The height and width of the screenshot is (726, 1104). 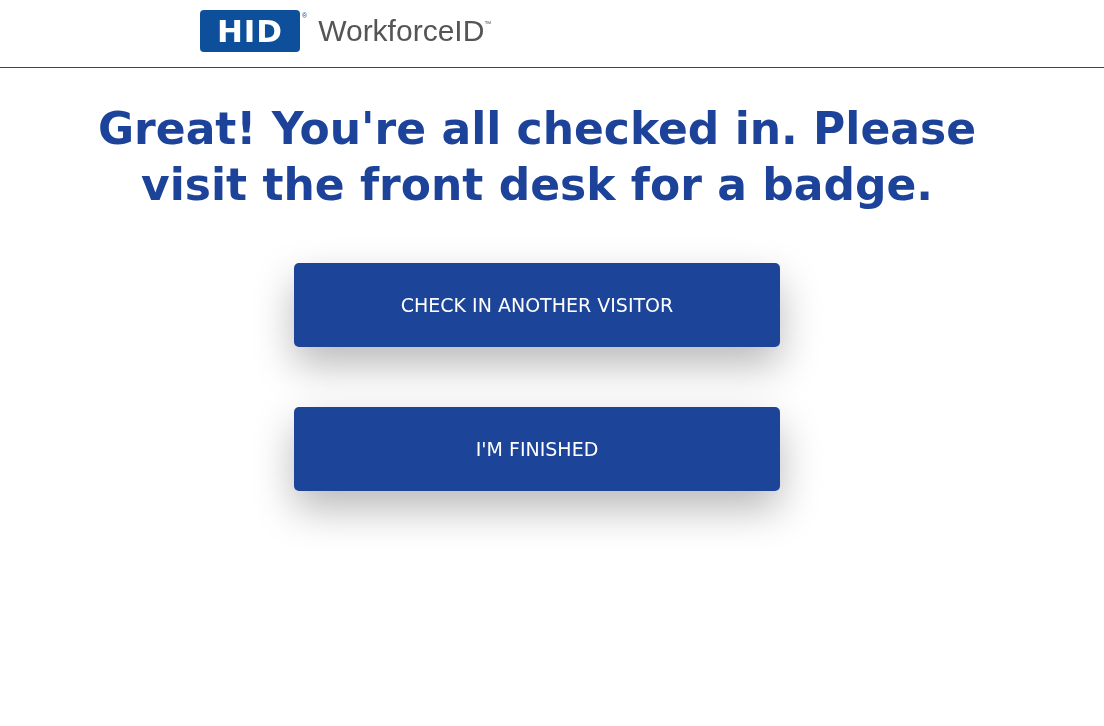 What do you see at coordinates (536, 157) in the screenshot?
I see `confirmation-message: Great! You're all checked in. Please visit the front desk for a badge.` at bounding box center [536, 157].